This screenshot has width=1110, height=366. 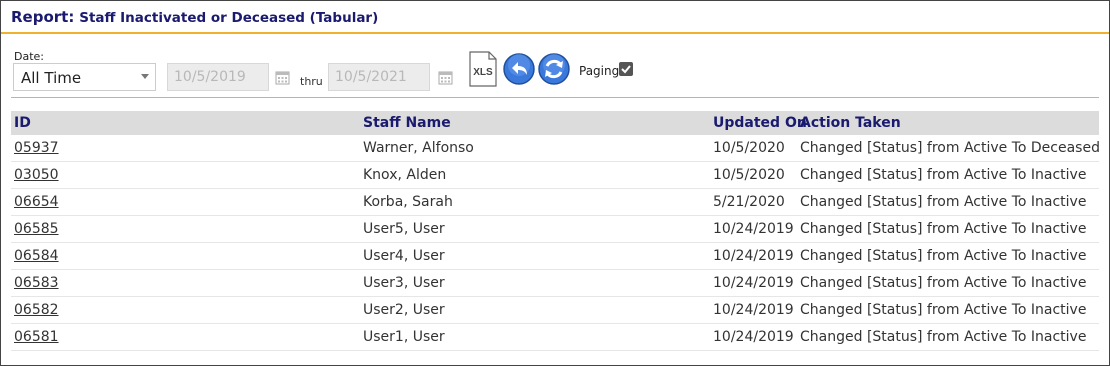 I want to click on paging-checkbox, so click(x=626, y=69).